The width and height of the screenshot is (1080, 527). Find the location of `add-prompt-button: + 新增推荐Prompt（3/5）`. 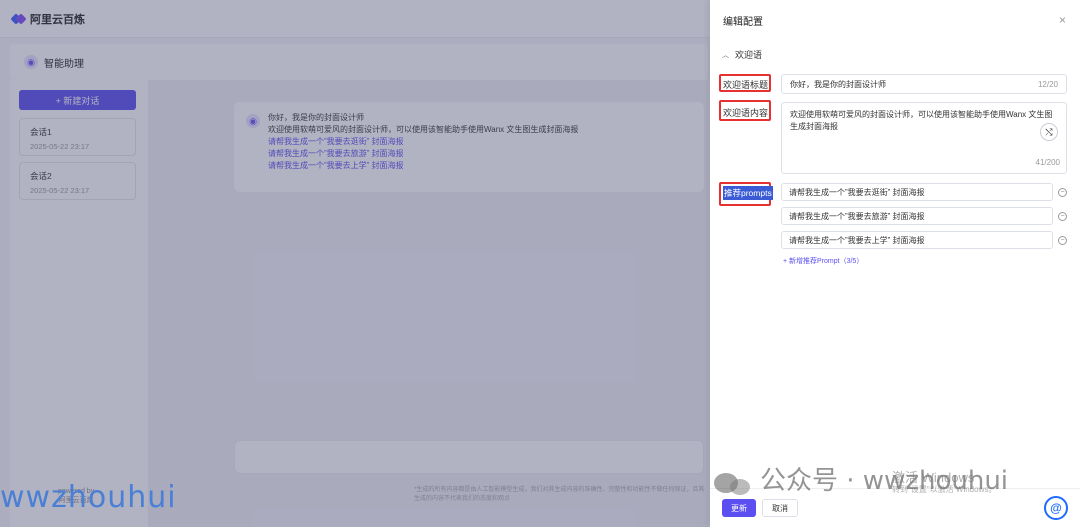

add-prompt-button: + 新增推荐Prompt（3/5） is located at coordinates (823, 261).